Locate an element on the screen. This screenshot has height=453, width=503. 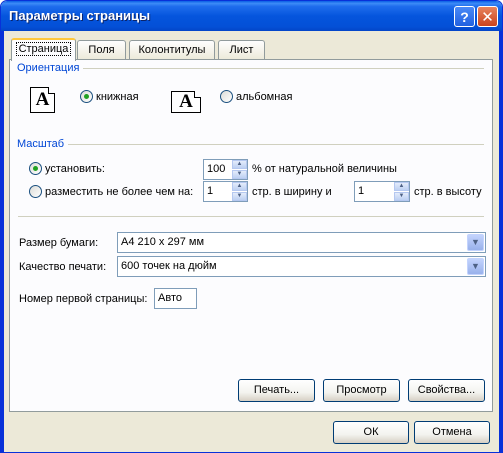
ok-button: ОК is located at coordinates (371, 432).